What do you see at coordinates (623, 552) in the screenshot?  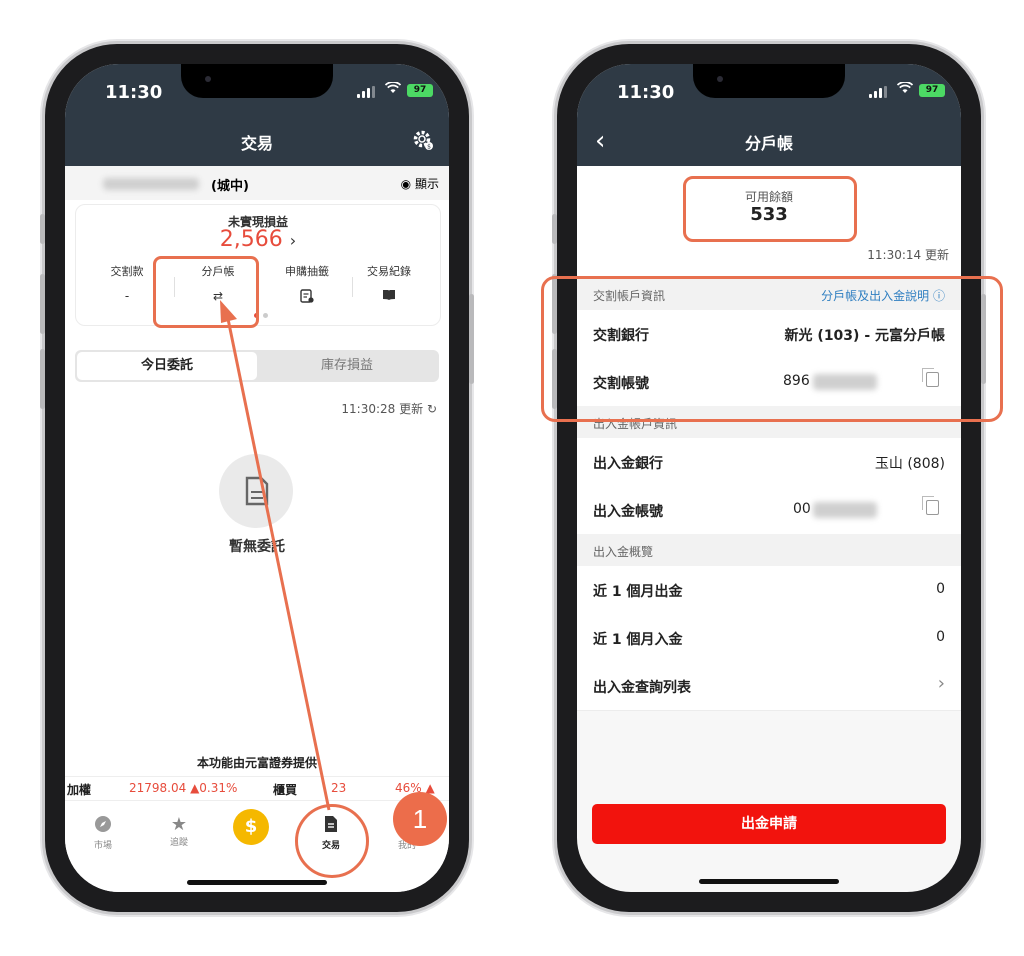 I see `section-title: 出入金概覽` at bounding box center [623, 552].